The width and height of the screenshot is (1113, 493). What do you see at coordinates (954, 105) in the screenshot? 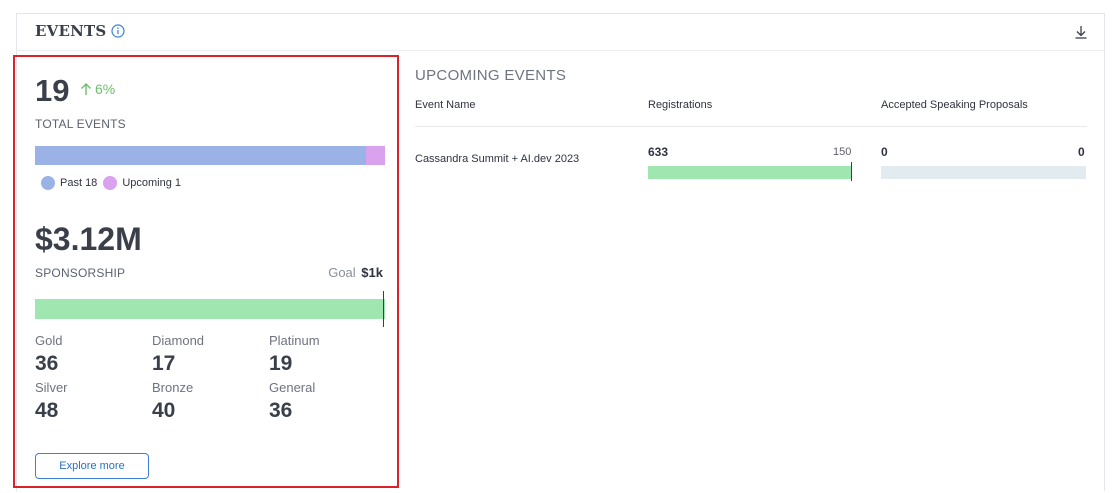
I see `column-header-accepted-proposals: Accepted Speaking Proposals` at bounding box center [954, 105].